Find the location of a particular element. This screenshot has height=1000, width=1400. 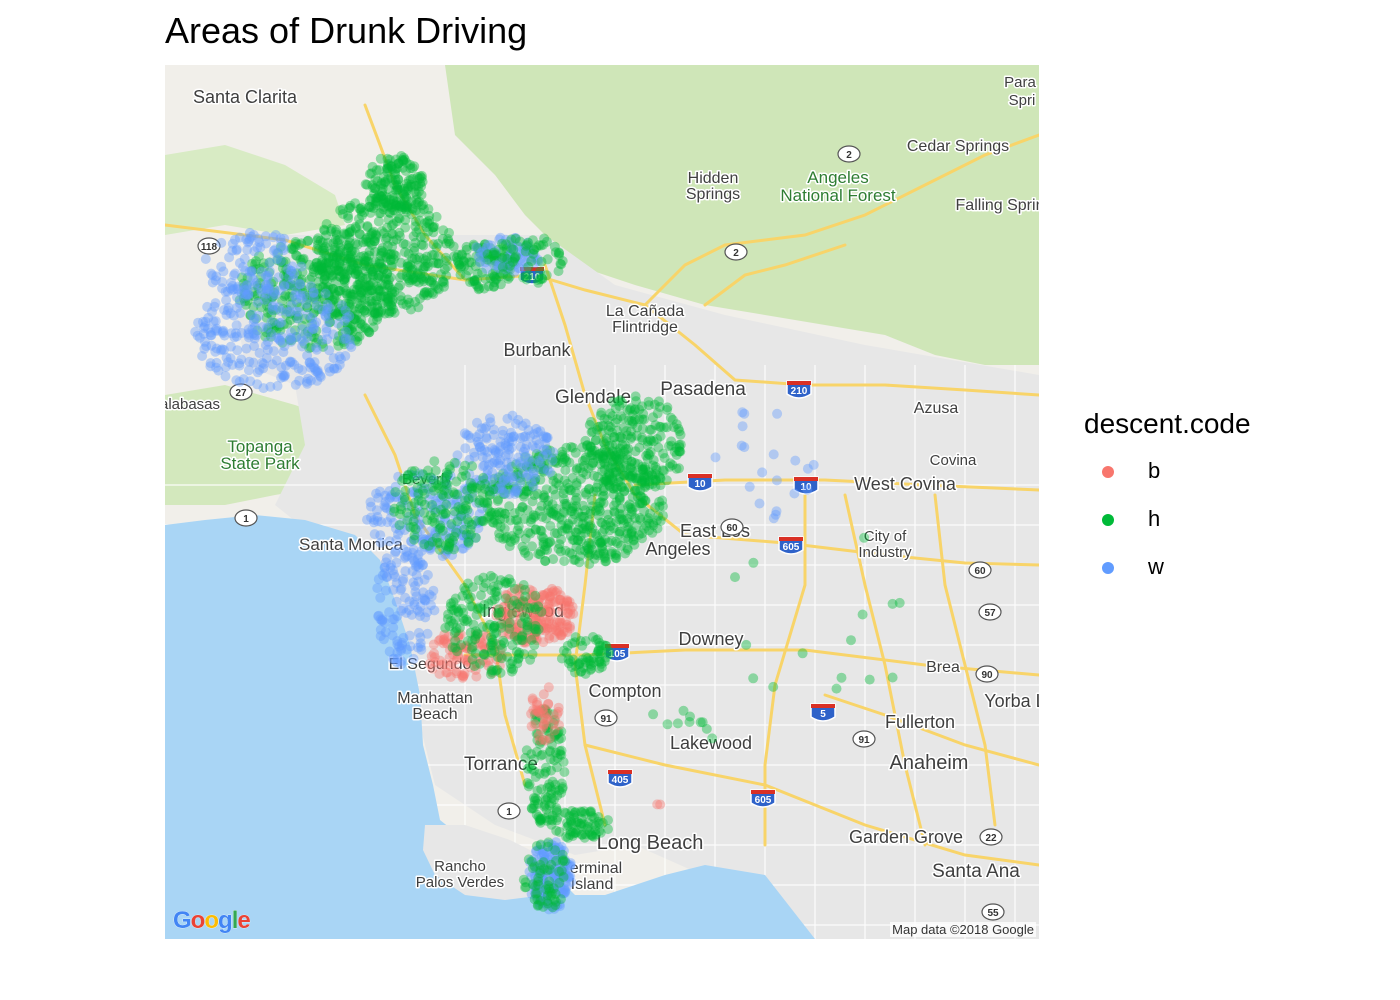

legend-label-h: h is located at coordinates (1154, 518).